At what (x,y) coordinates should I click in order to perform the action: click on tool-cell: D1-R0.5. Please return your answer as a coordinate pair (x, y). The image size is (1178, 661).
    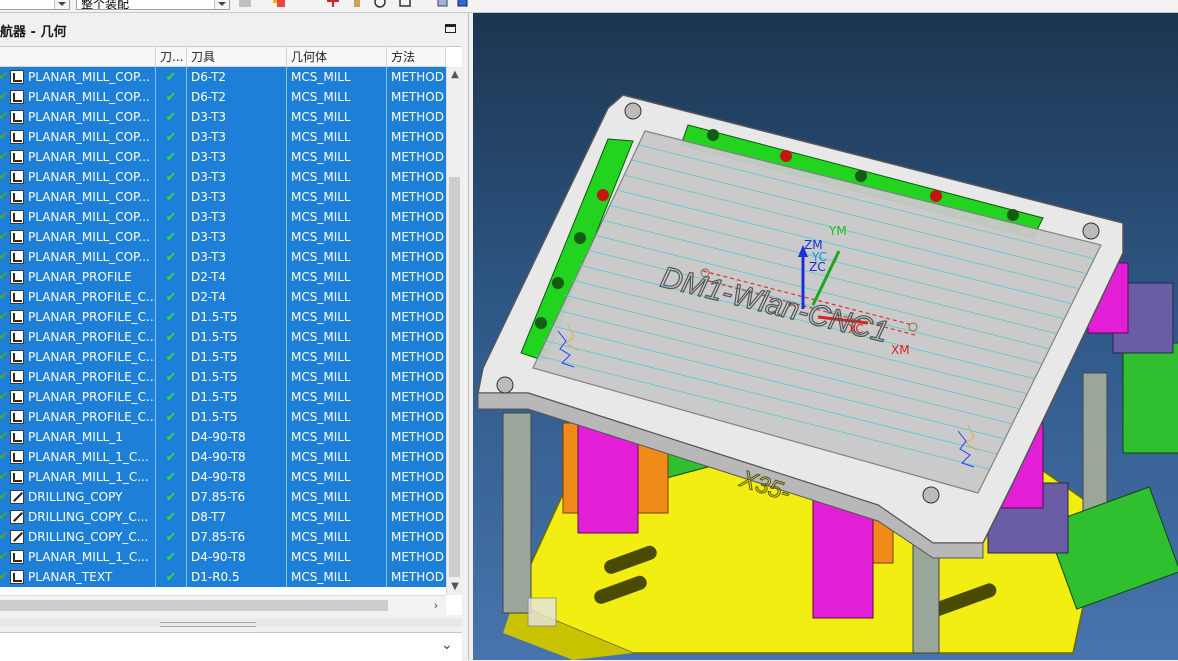
    Looking at the image, I should click on (237, 577).